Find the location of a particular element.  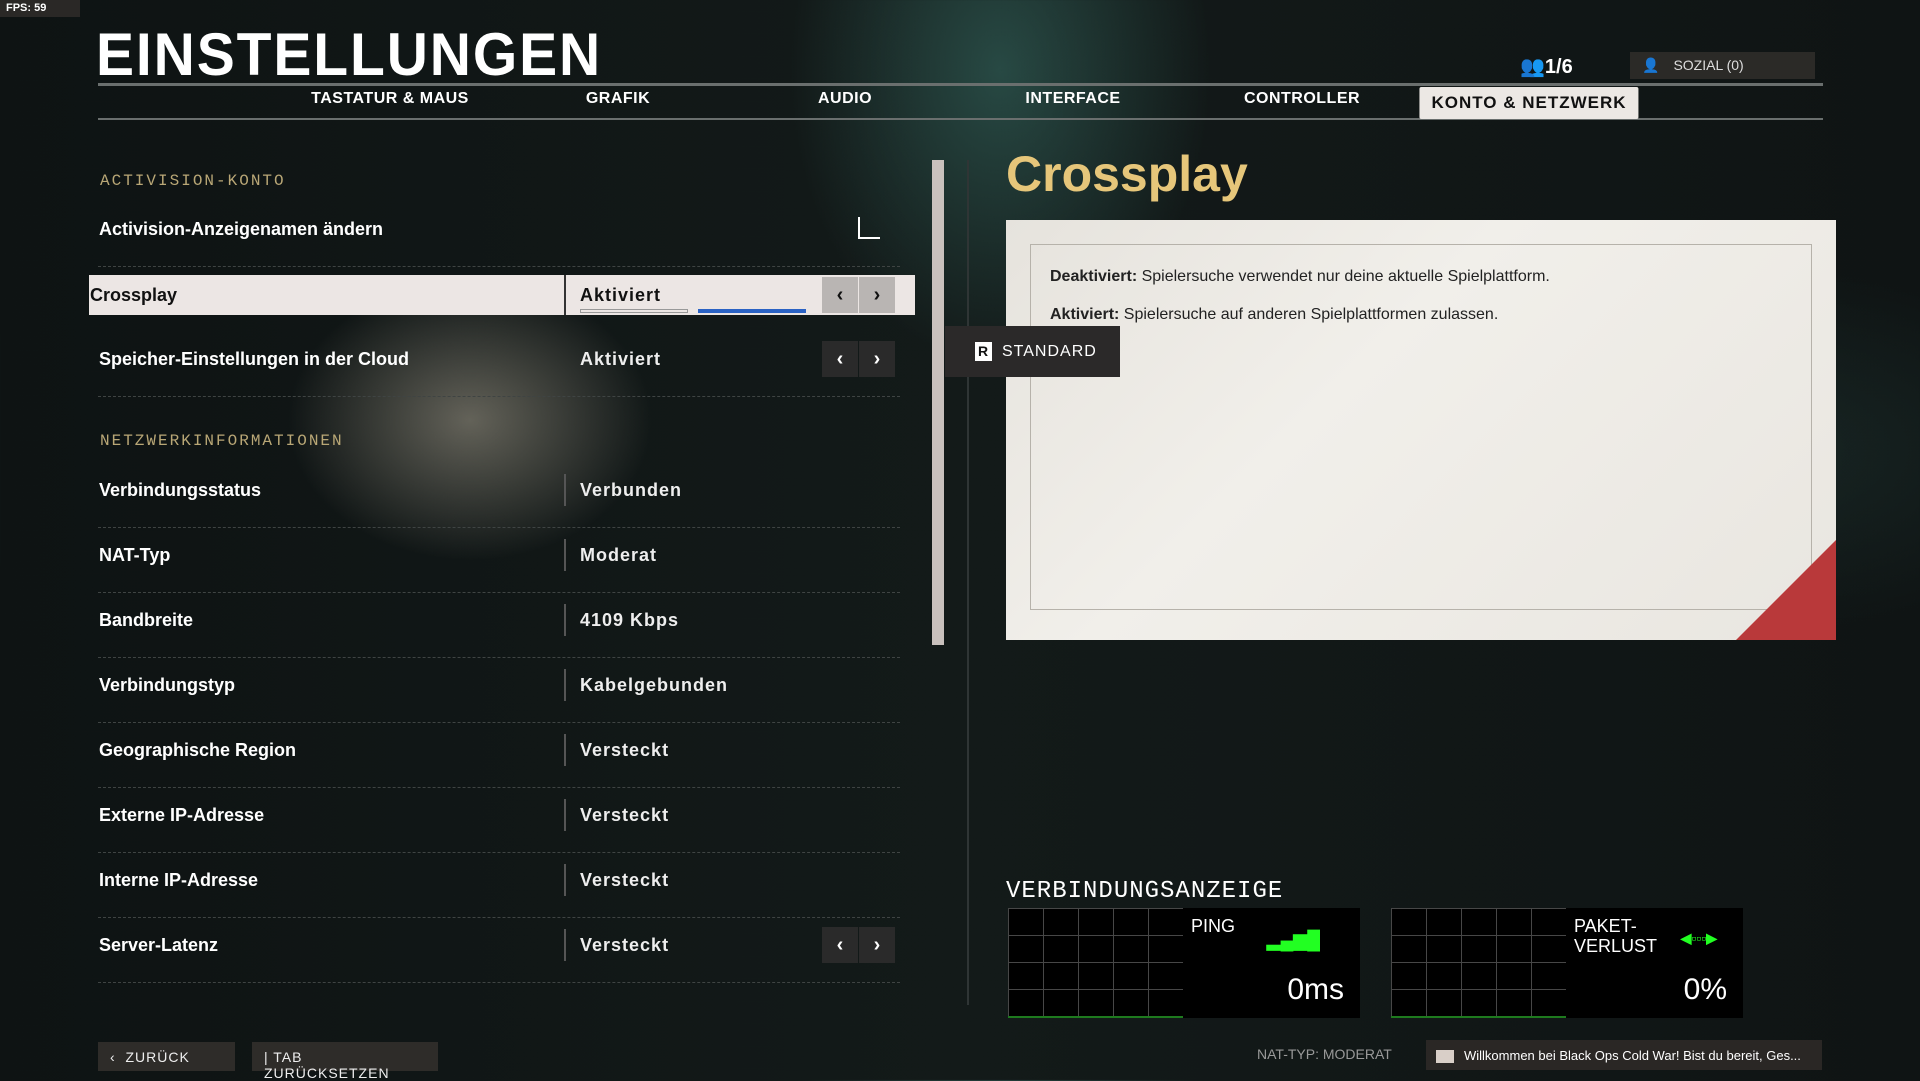

scrollbar-track is located at coordinates (968, 582).